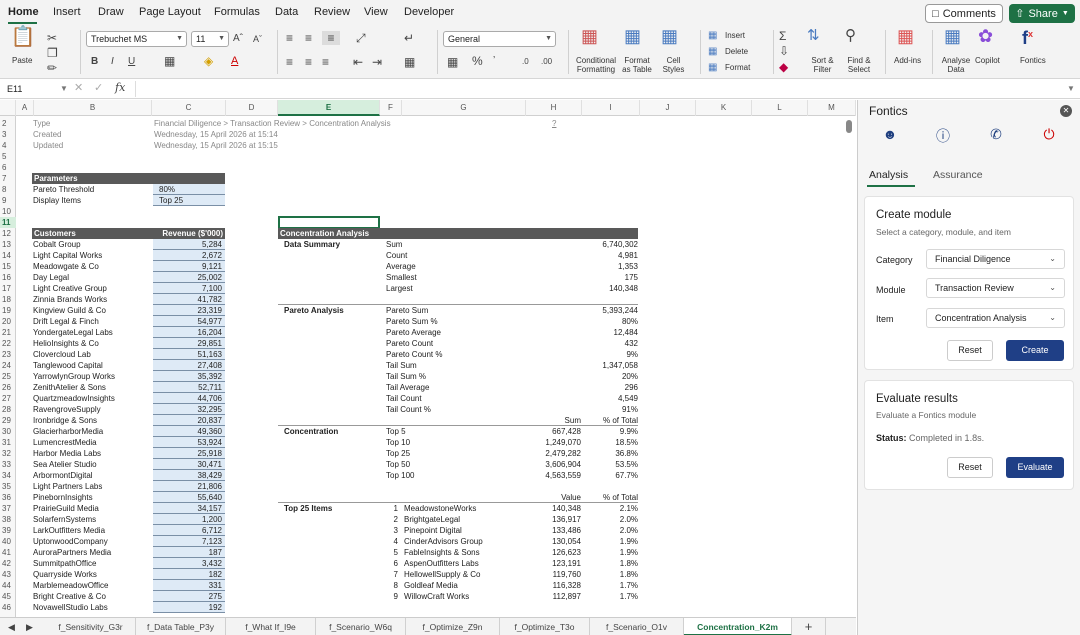 This screenshot has height=635, width=1080. Describe the element at coordinates (8, 508) in the screenshot. I see `row-header: 37` at that location.